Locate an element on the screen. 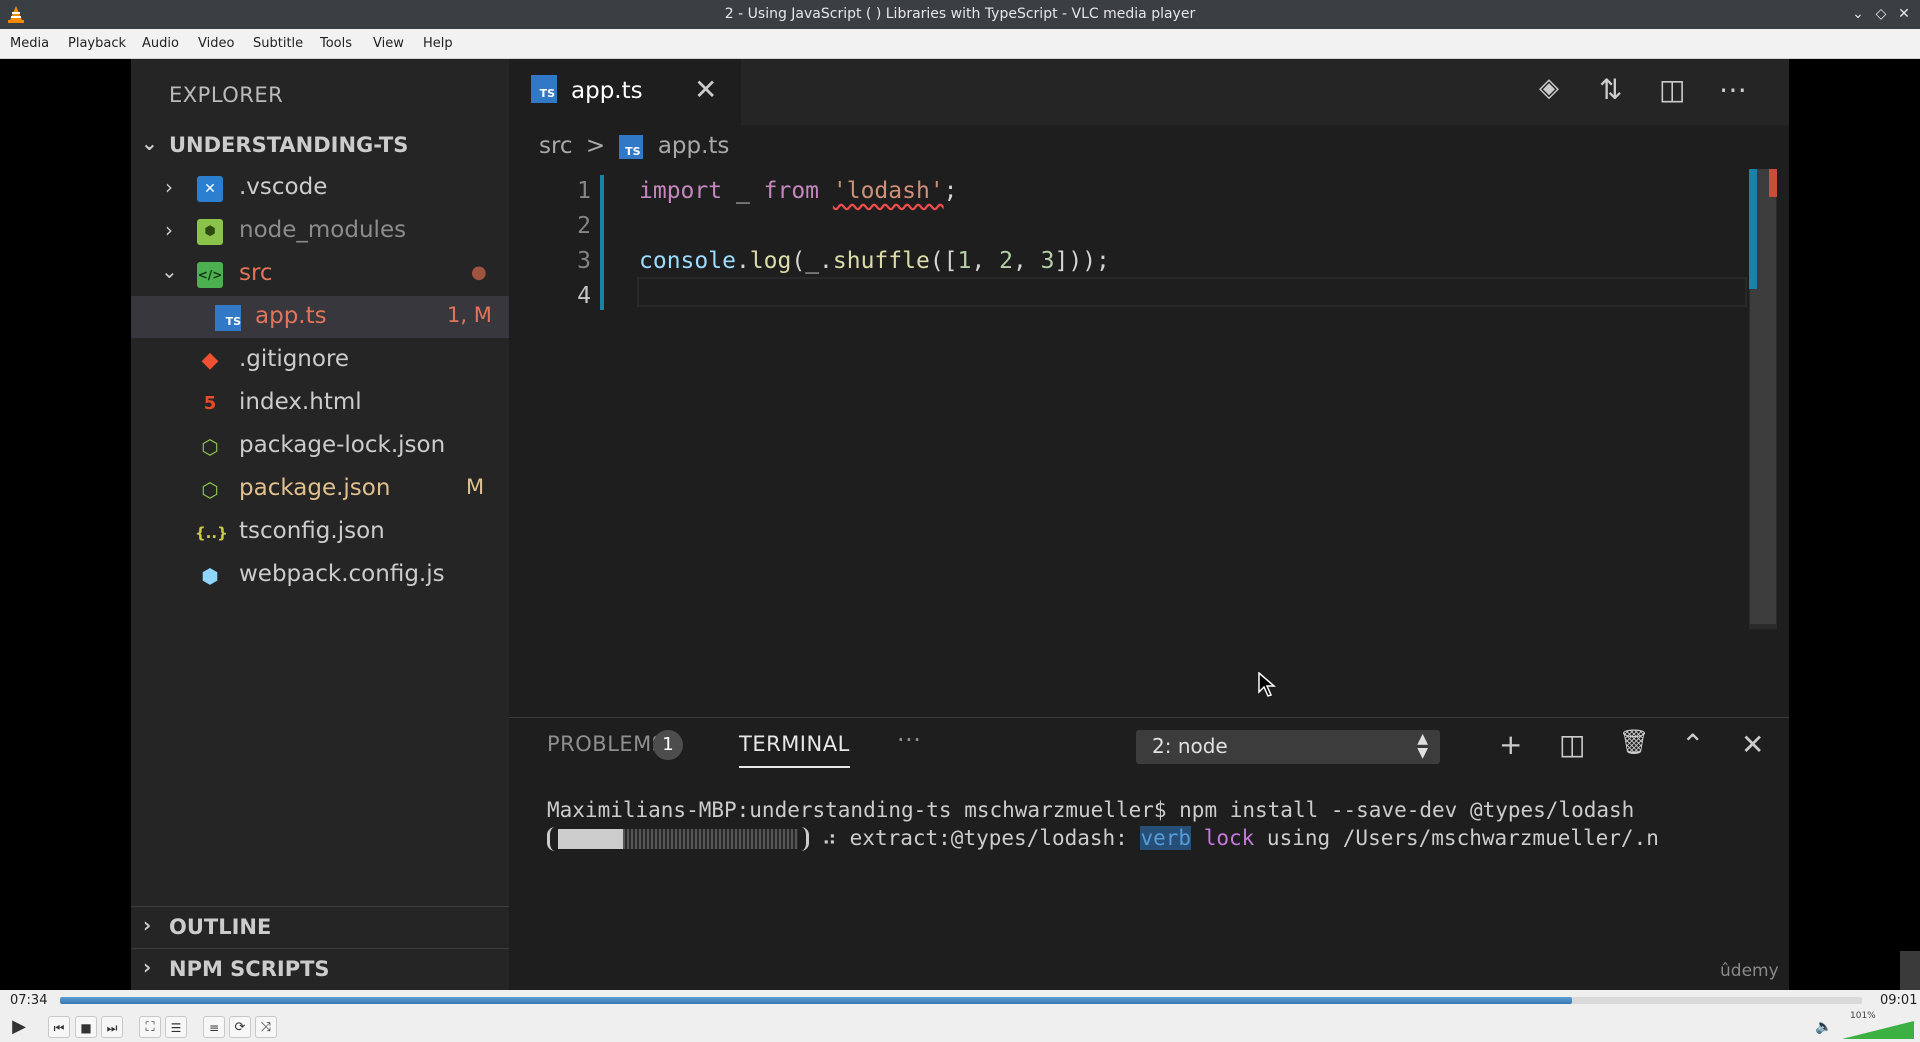 Image resolution: width=1920 pixels, height=1042 pixels. project-name: UNDERSTANDING-TS is located at coordinates (289, 145).